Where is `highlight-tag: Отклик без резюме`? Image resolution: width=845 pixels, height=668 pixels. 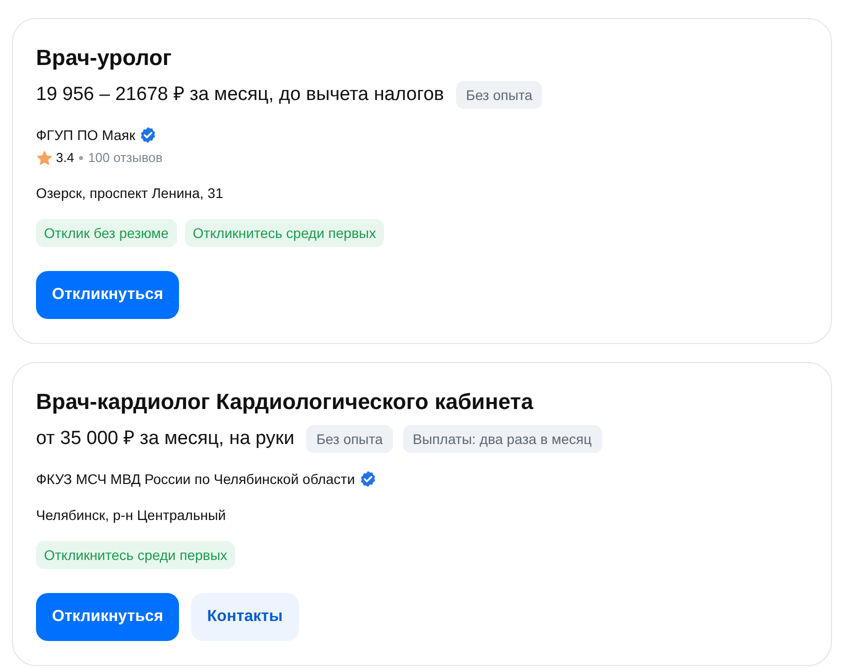
highlight-tag: Отклик без резюме is located at coordinates (106, 233).